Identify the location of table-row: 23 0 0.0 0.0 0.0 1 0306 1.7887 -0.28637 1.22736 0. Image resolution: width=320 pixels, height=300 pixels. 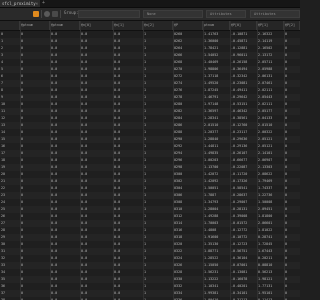
(150, 195).